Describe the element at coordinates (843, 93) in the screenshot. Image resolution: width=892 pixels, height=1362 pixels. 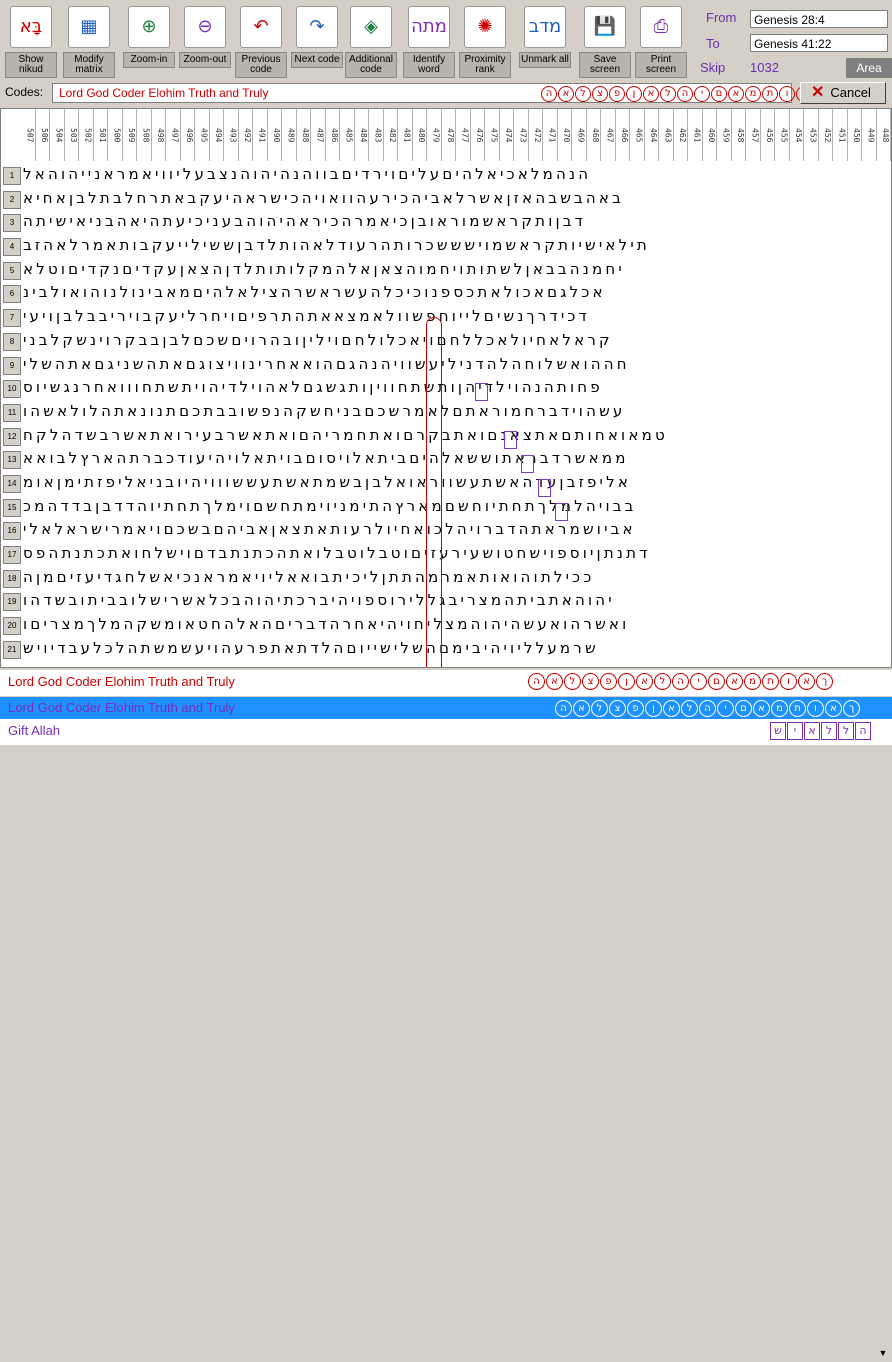
I see `cancel-button: ✕ Cancel` at that location.